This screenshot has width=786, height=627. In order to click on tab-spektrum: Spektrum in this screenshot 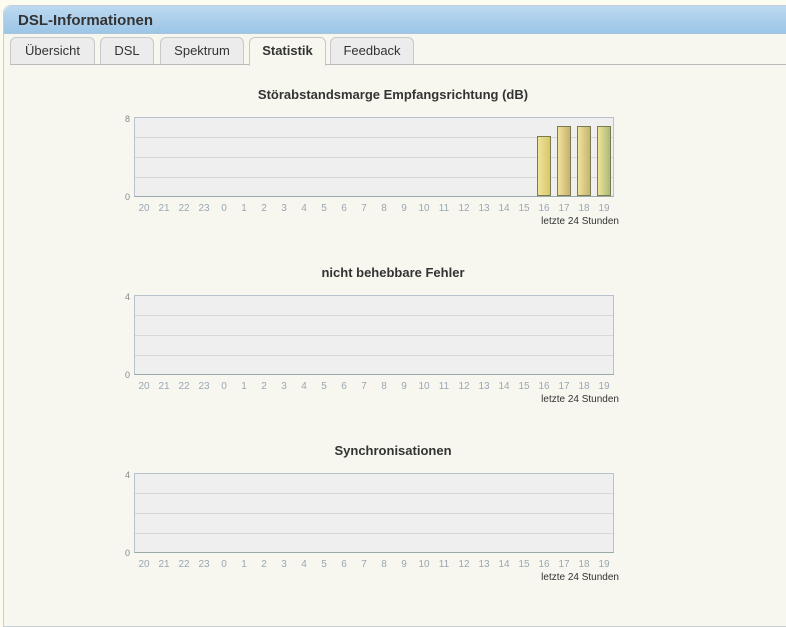, I will do `click(202, 50)`.